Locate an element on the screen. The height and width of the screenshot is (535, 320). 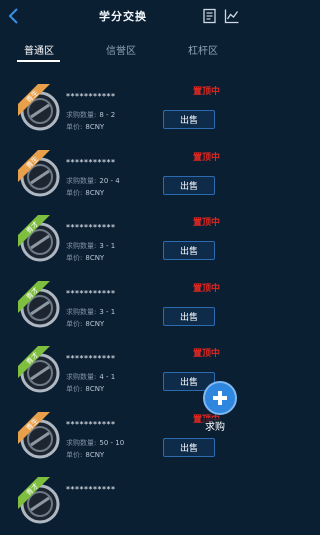
header-bar: 学分交换 is located at coordinates (123, 16).